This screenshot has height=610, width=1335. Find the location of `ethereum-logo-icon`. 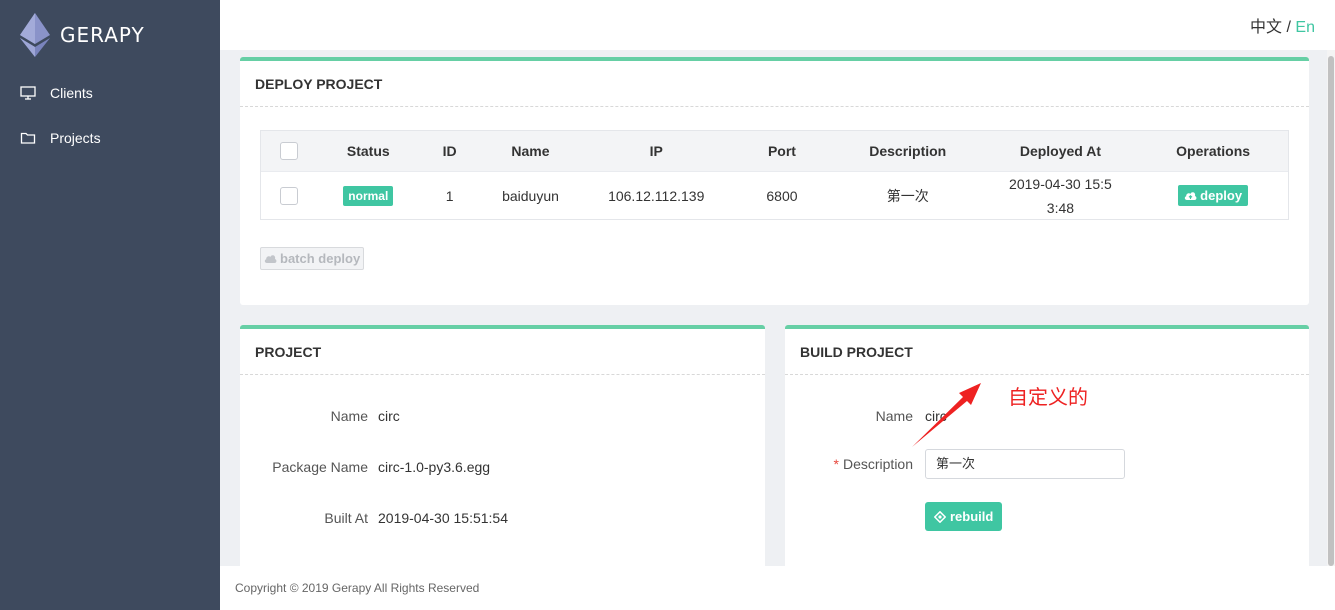

ethereum-logo-icon is located at coordinates (35, 35).